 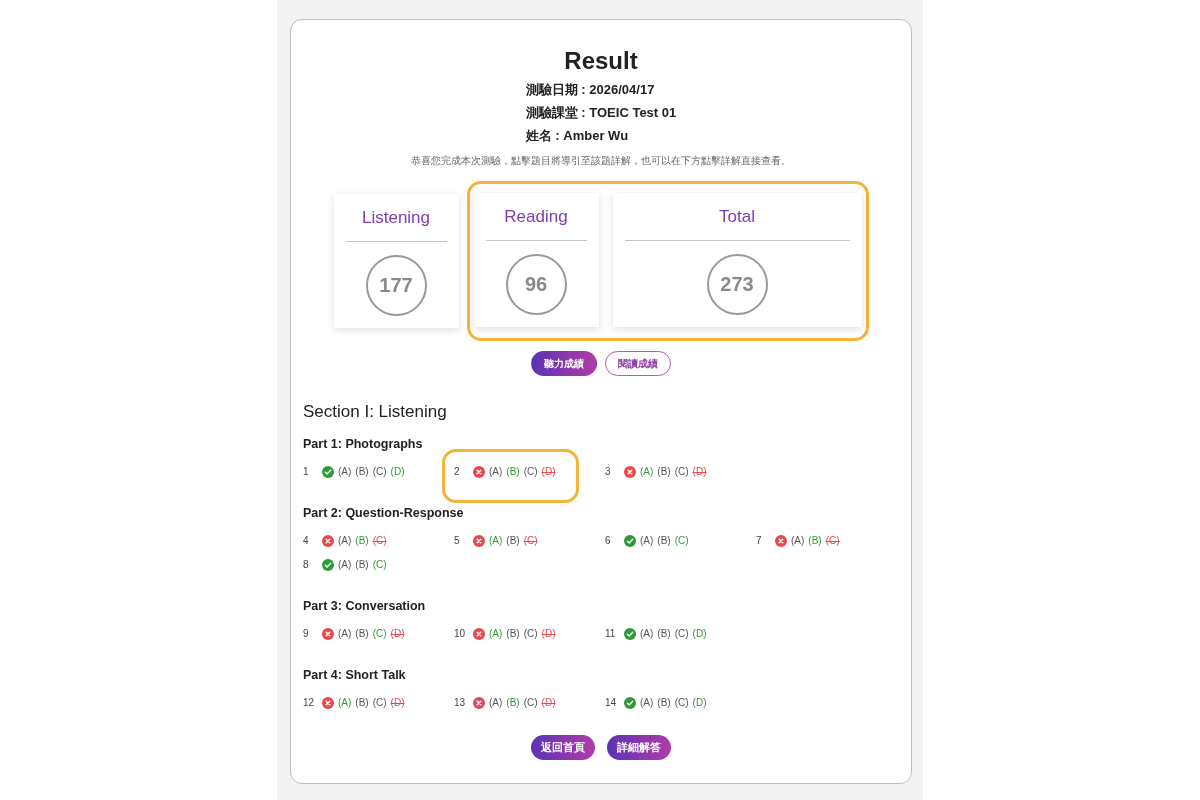 I want to click on question-number: 14, so click(x=612, y=703).